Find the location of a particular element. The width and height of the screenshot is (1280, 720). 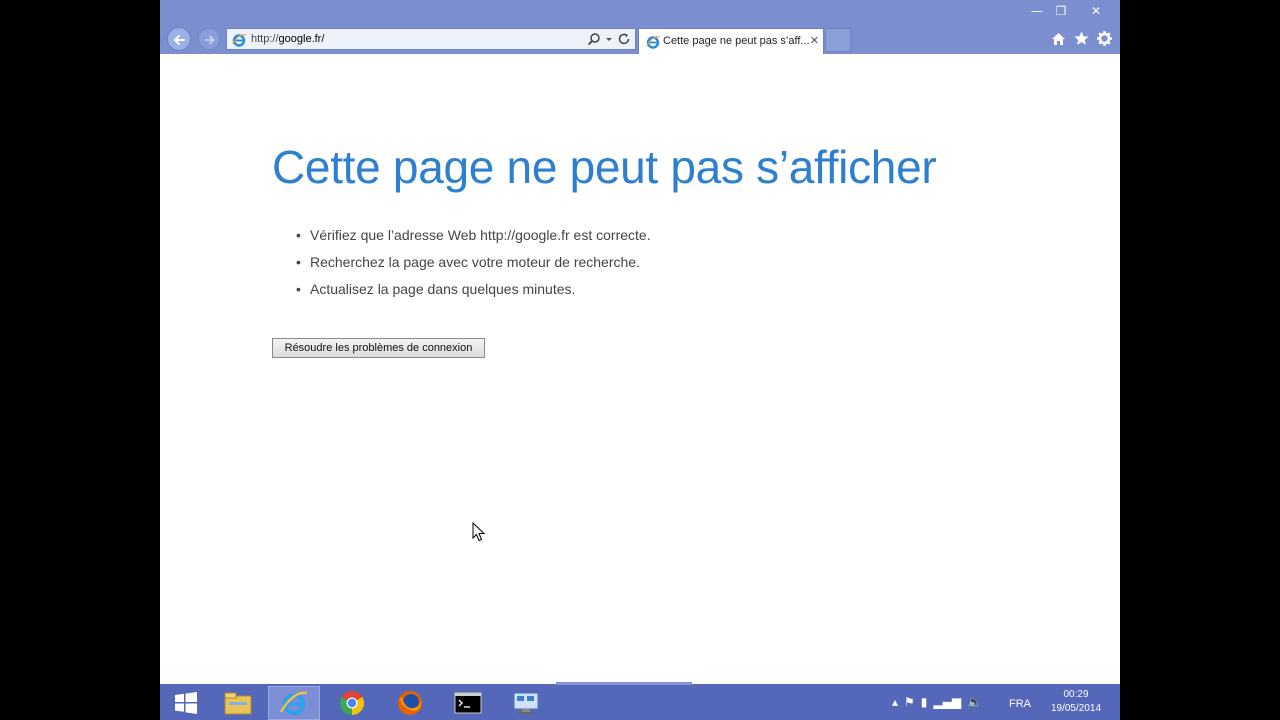

start-button is located at coordinates (186, 703).